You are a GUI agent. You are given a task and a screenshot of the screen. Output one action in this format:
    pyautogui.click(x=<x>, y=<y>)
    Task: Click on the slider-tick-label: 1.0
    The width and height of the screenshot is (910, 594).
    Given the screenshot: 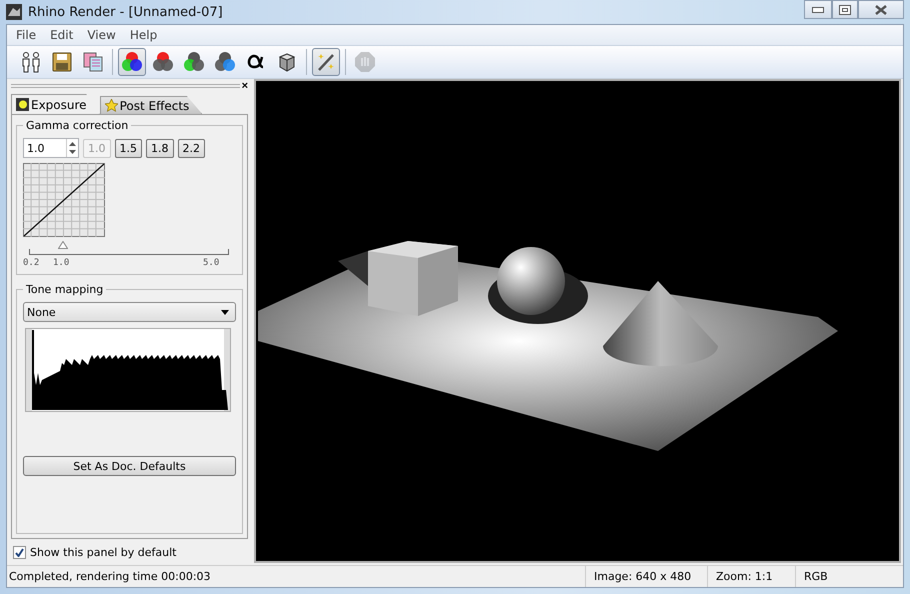 What is the action you would take?
    pyautogui.click(x=61, y=263)
    